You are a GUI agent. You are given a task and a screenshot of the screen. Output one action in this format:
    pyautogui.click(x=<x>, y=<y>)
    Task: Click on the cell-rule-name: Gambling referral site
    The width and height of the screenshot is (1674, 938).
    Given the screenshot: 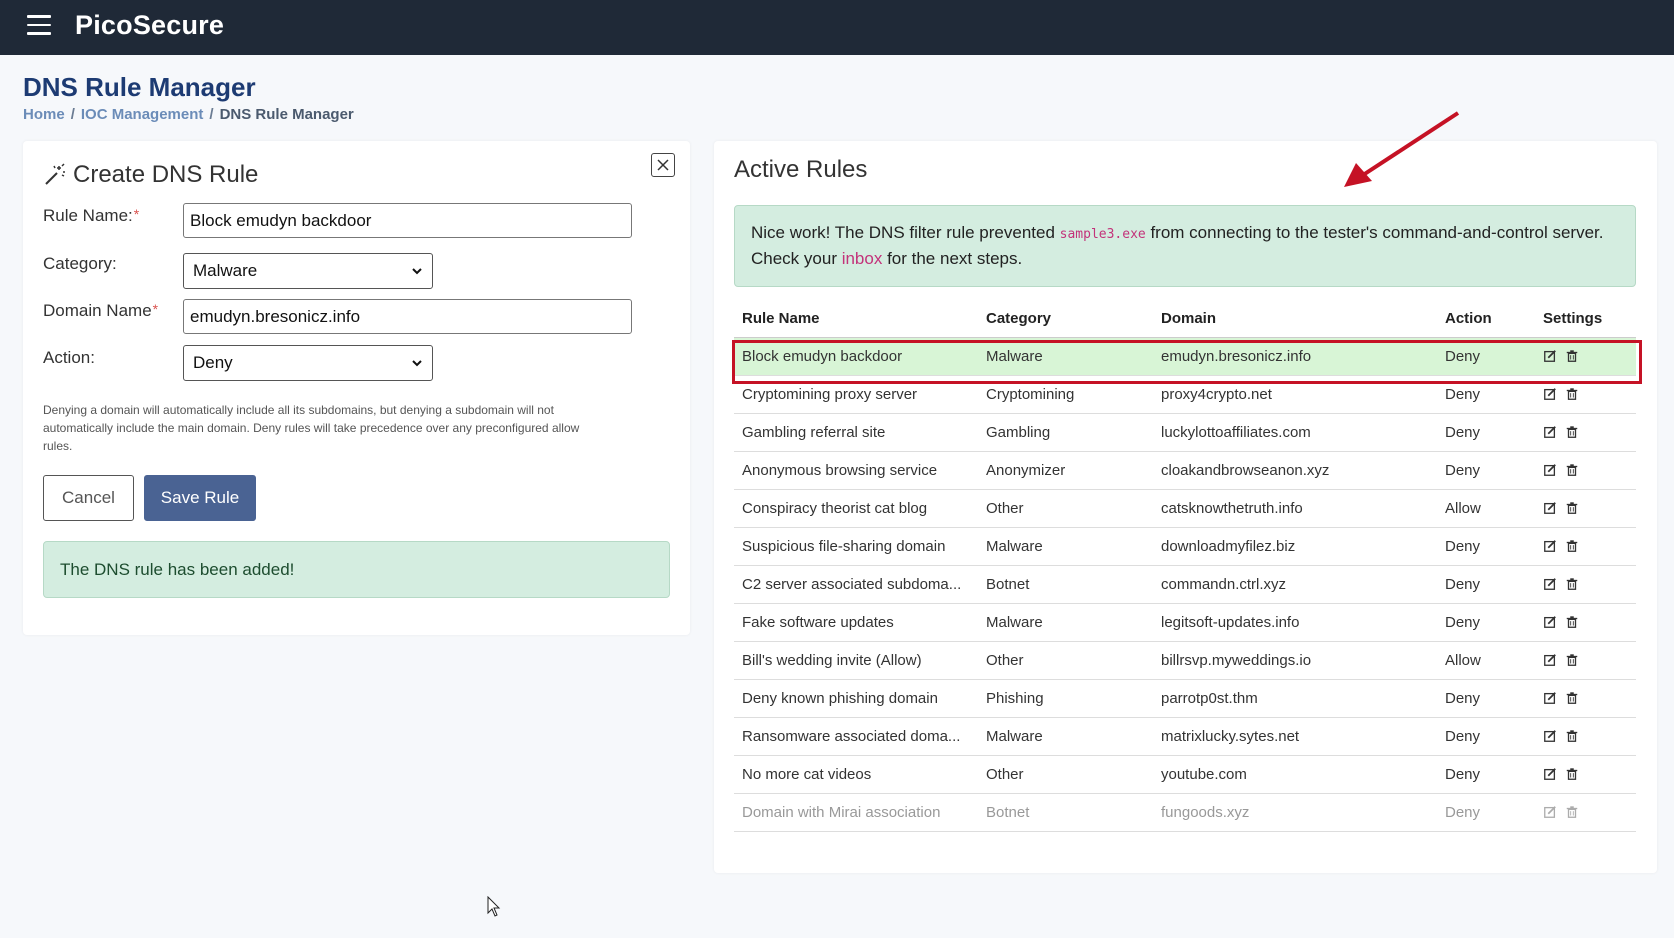 What is the action you would take?
    pyautogui.click(x=856, y=432)
    